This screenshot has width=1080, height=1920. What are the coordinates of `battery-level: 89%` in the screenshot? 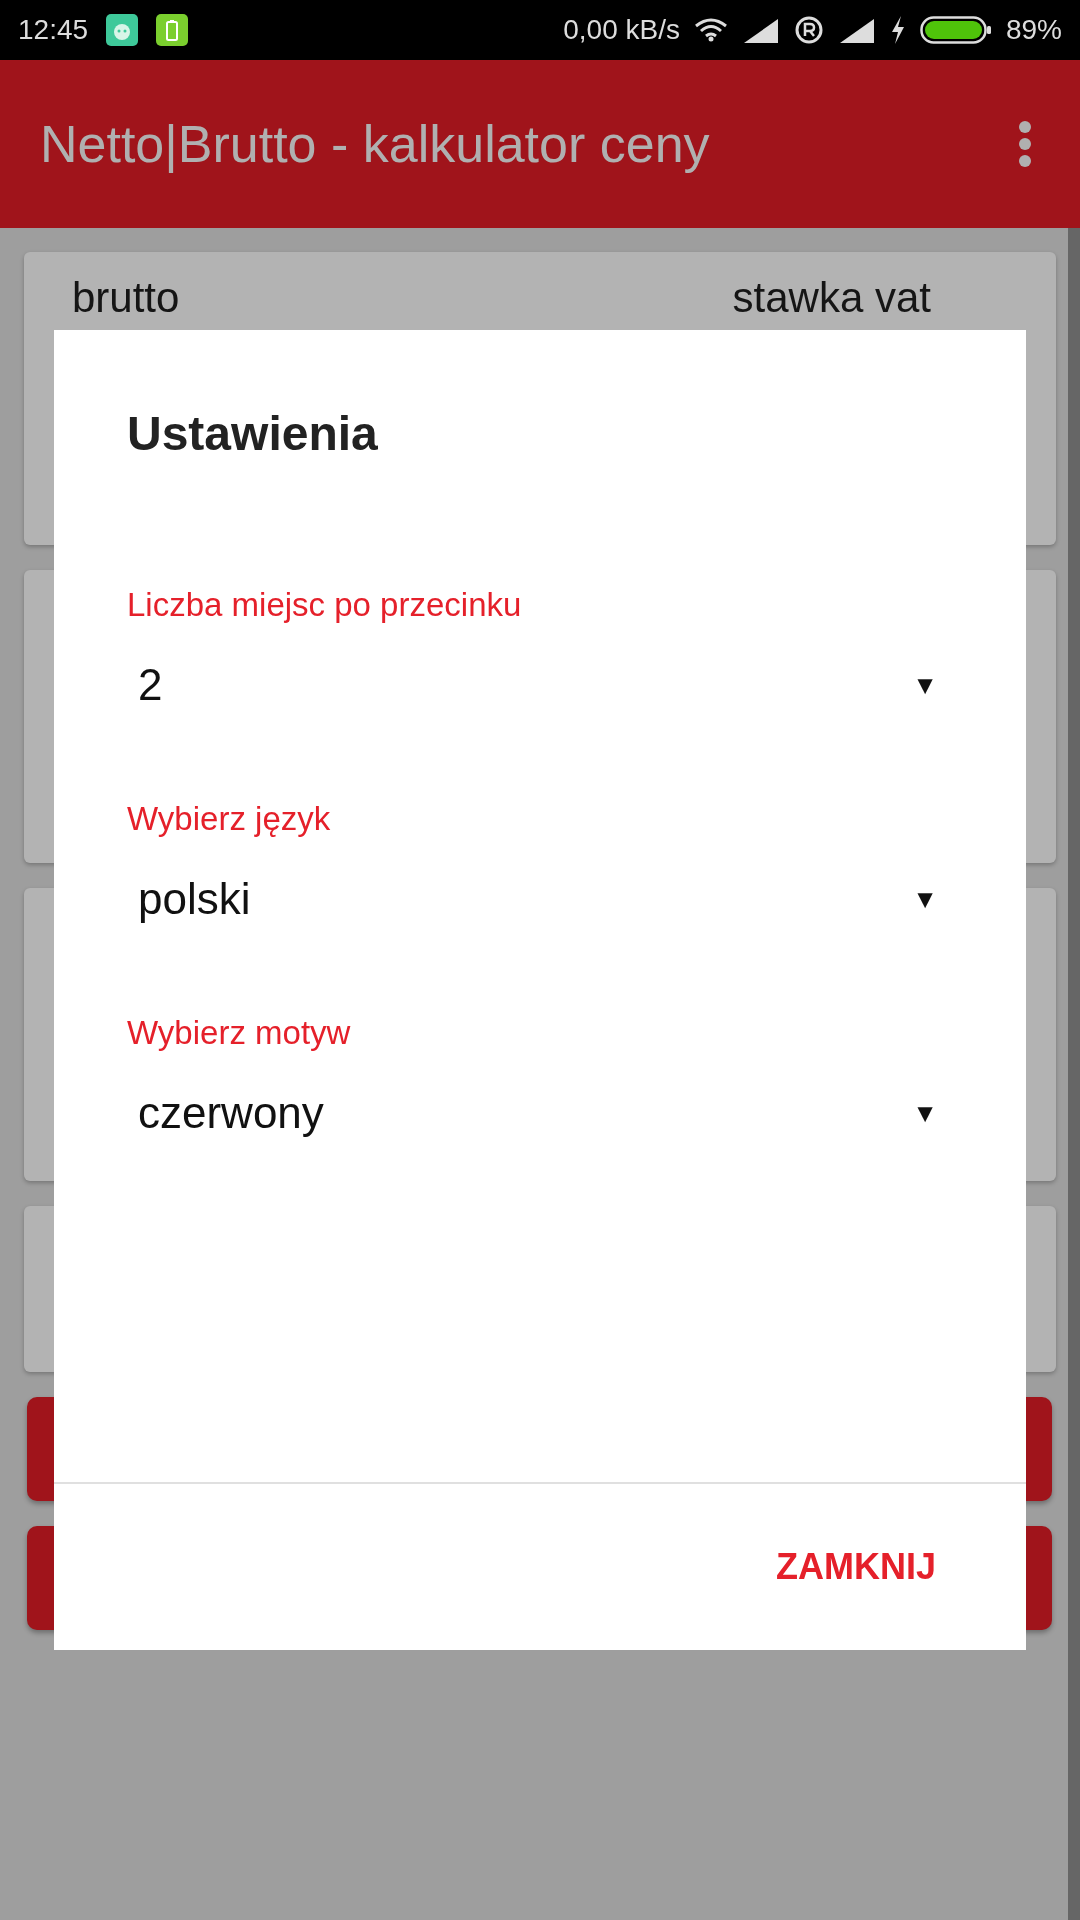 It's located at (1033, 30).